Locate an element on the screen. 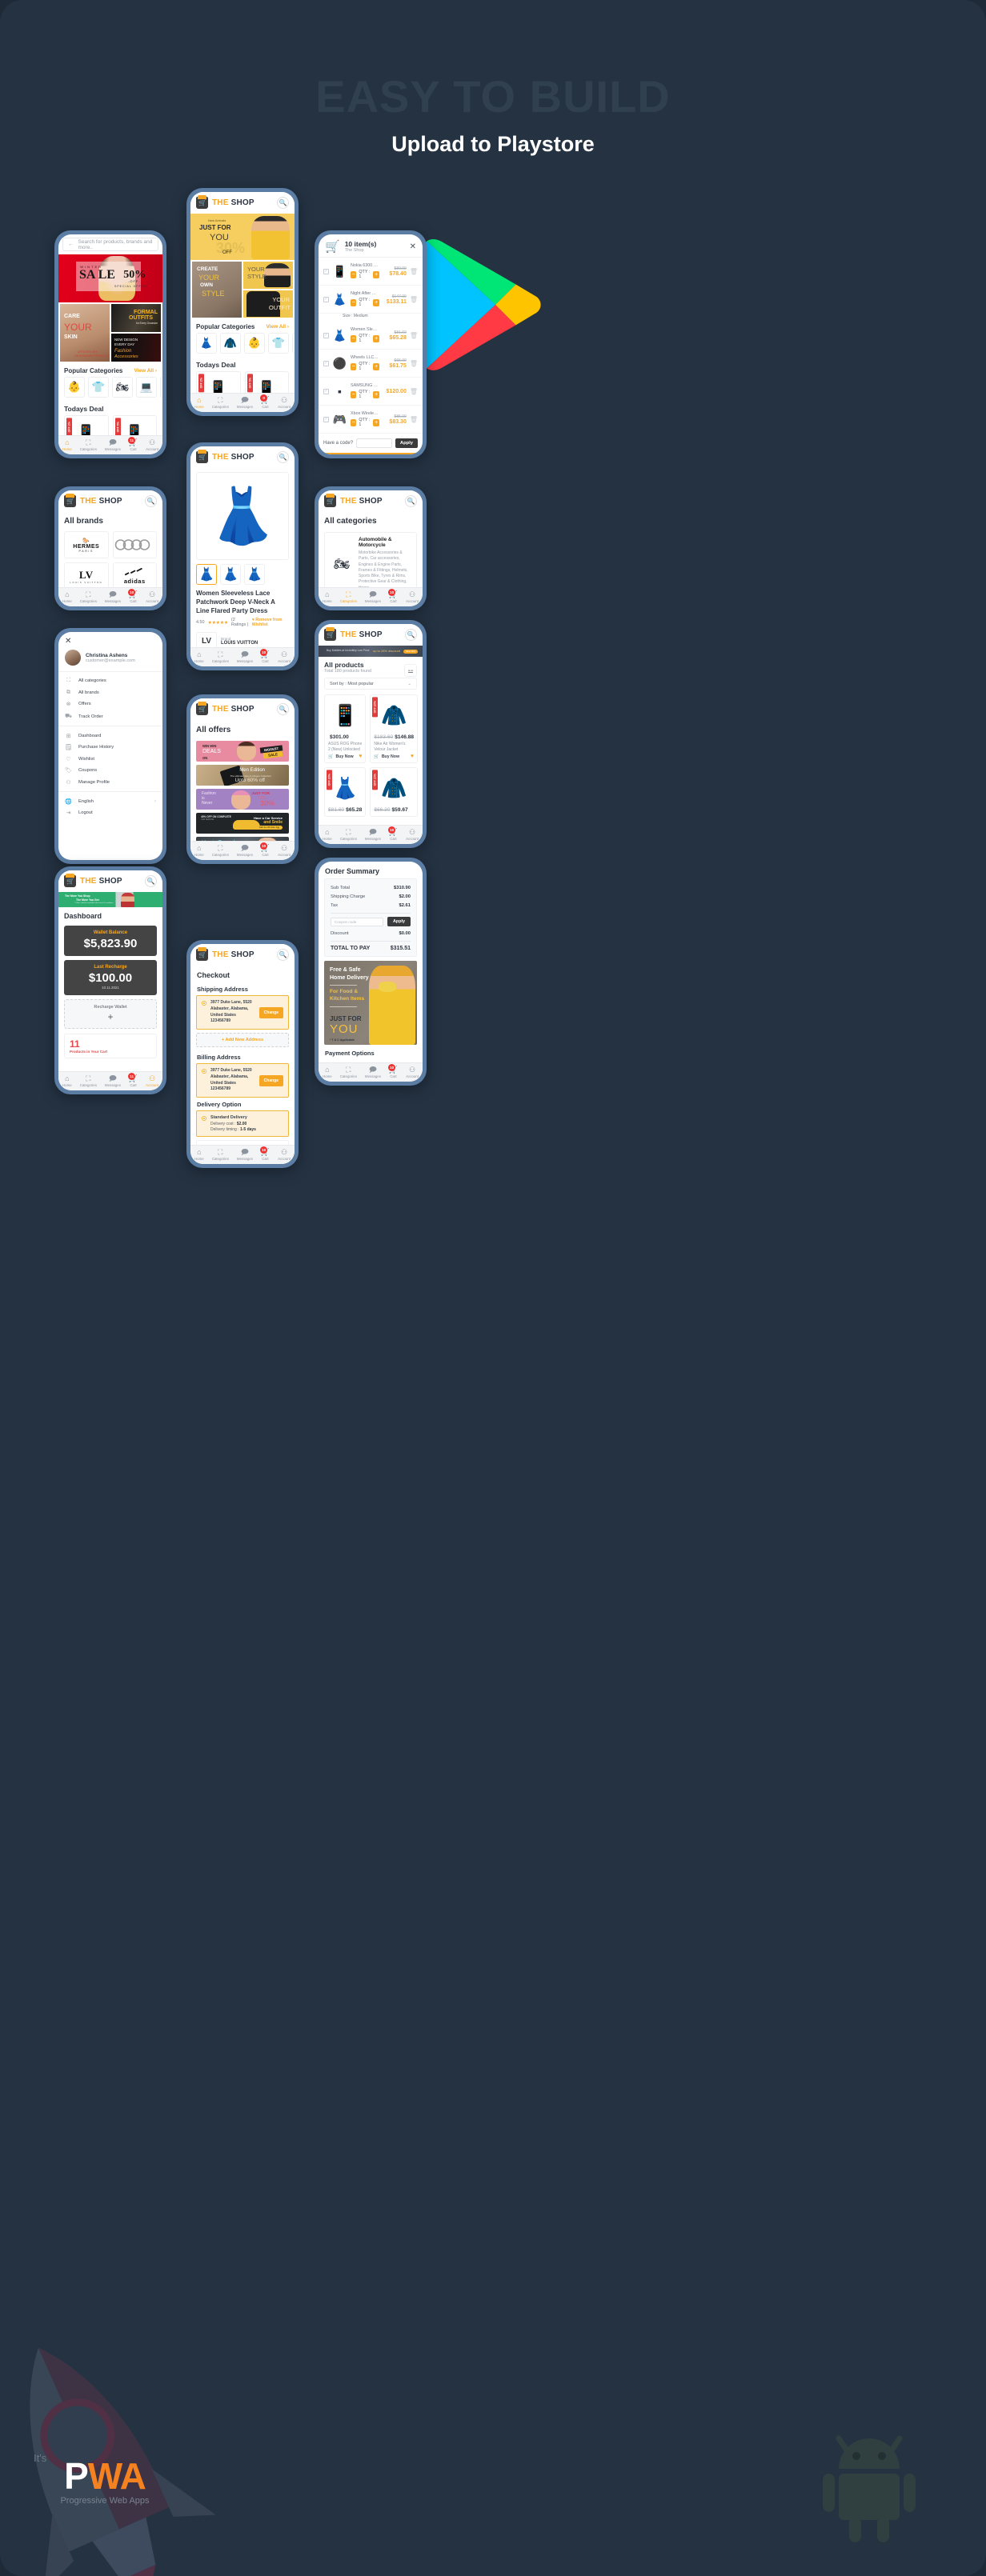 This screenshot has height=2576, width=986. category-scroller: 👗 🧥 👶 👕 🏍 is located at coordinates (242, 345).